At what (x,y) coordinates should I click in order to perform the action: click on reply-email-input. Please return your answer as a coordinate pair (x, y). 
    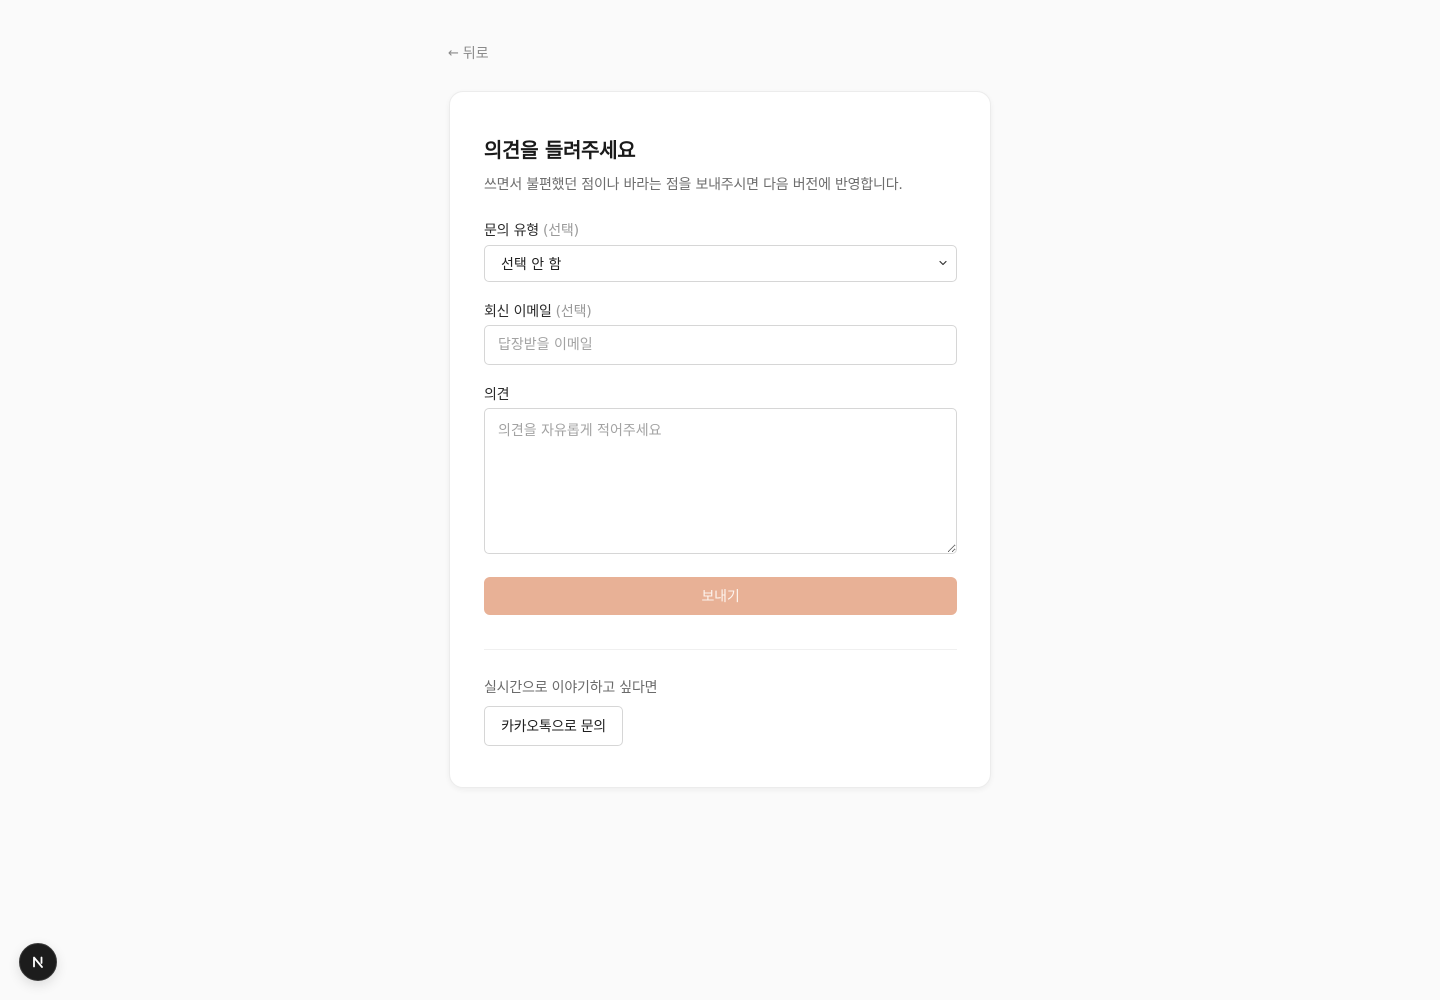
    Looking at the image, I should click on (720, 345).